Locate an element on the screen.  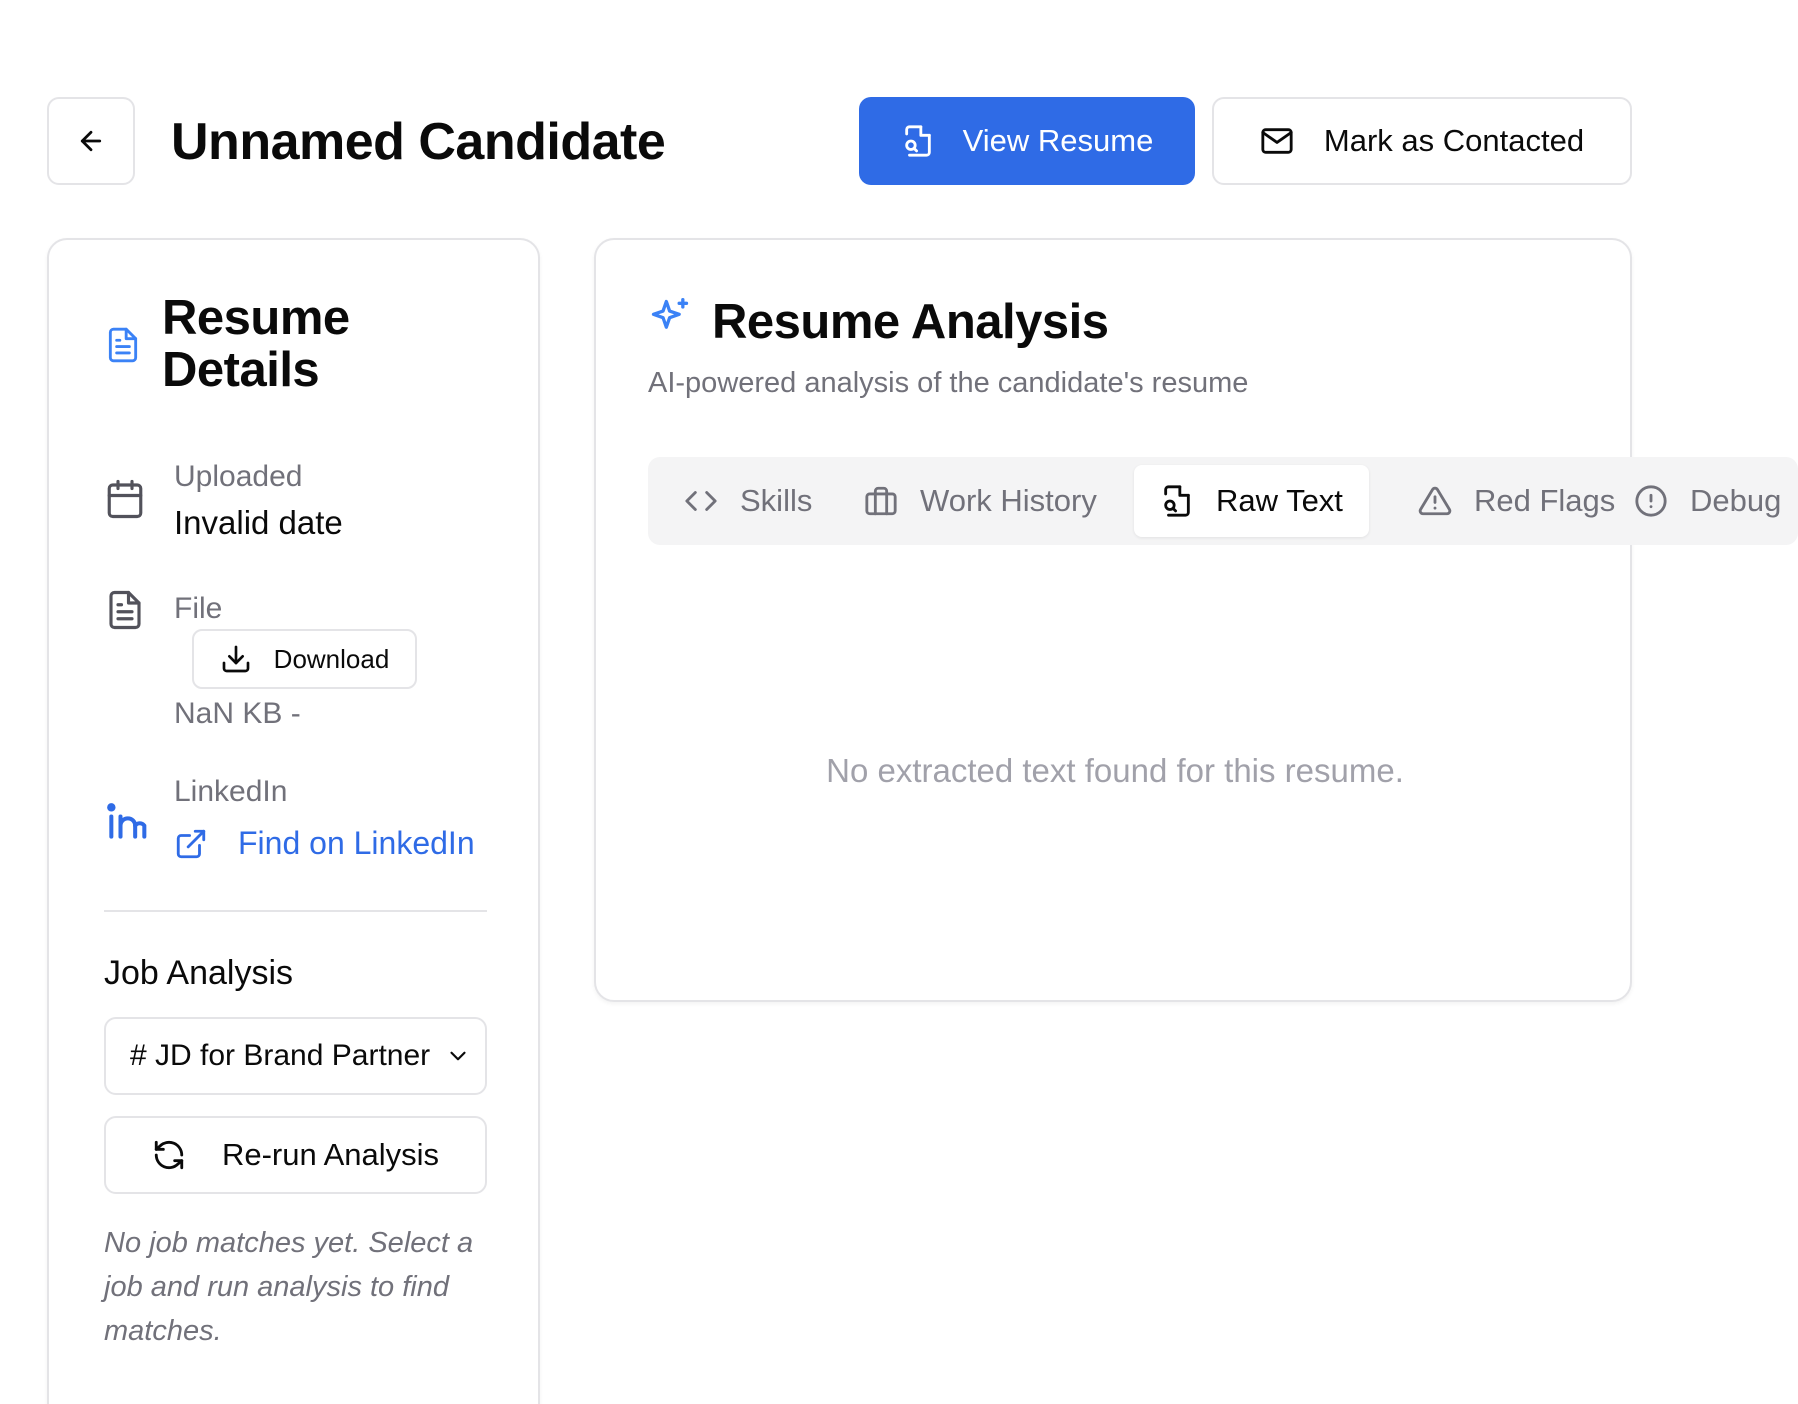
empty-raw-text-message: No extracted text found for this resume. is located at coordinates (1115, 770).